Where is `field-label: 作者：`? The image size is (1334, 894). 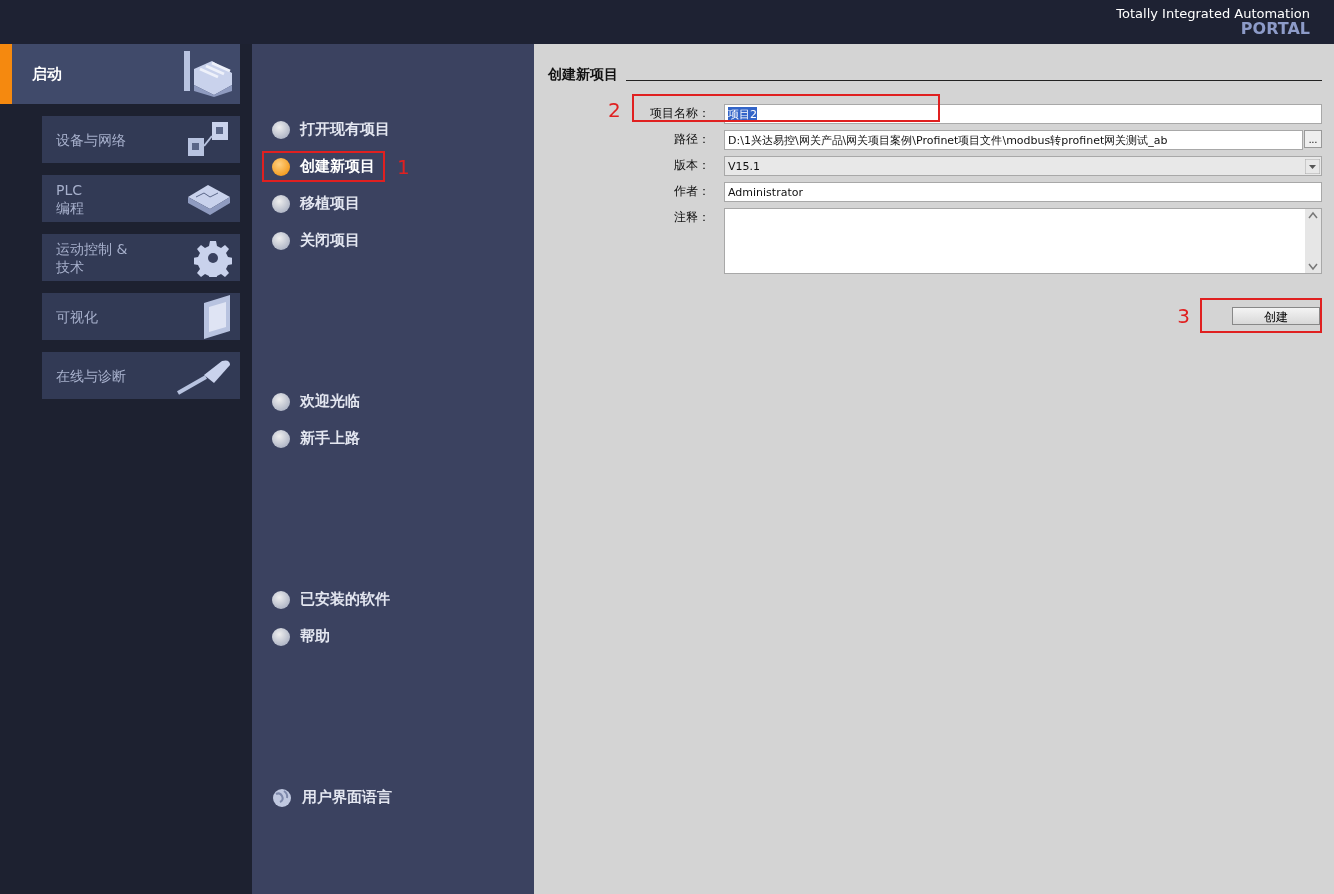
field-label: 作者： is located at coordinates (692, 191).